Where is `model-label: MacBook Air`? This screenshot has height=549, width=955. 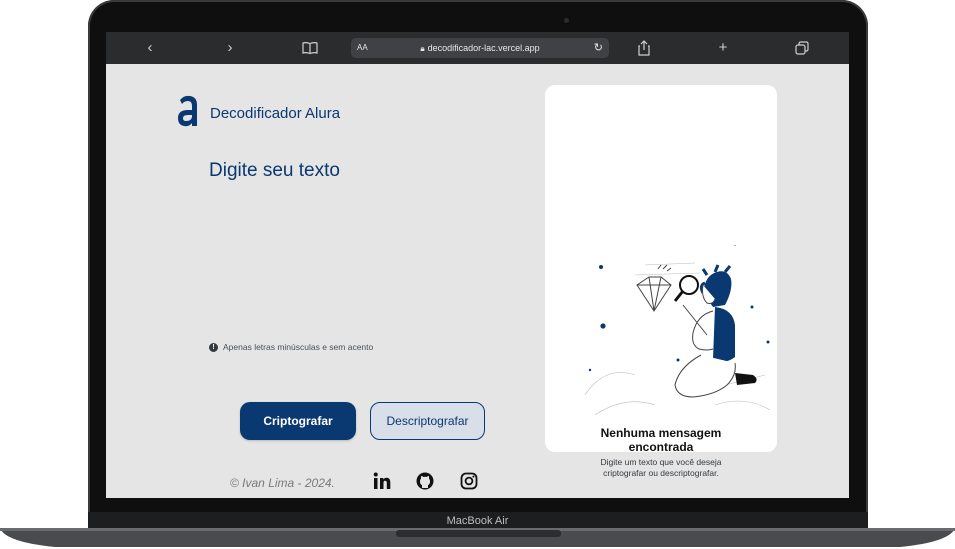
model-label: MacBook Air is located at coordinates (477, 521).